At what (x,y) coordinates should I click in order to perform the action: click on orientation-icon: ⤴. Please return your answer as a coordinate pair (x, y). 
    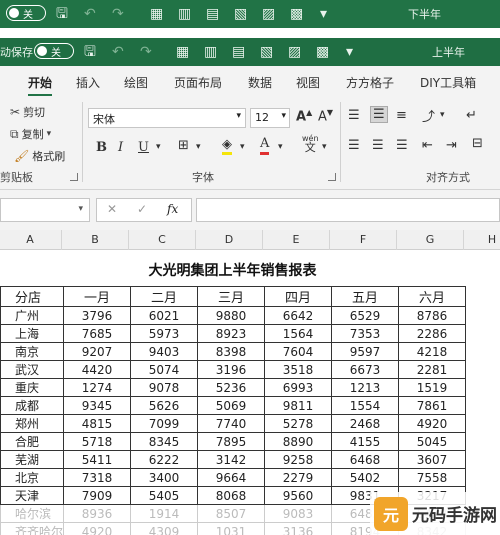
    Looking at the image, I should click on (428, 115).